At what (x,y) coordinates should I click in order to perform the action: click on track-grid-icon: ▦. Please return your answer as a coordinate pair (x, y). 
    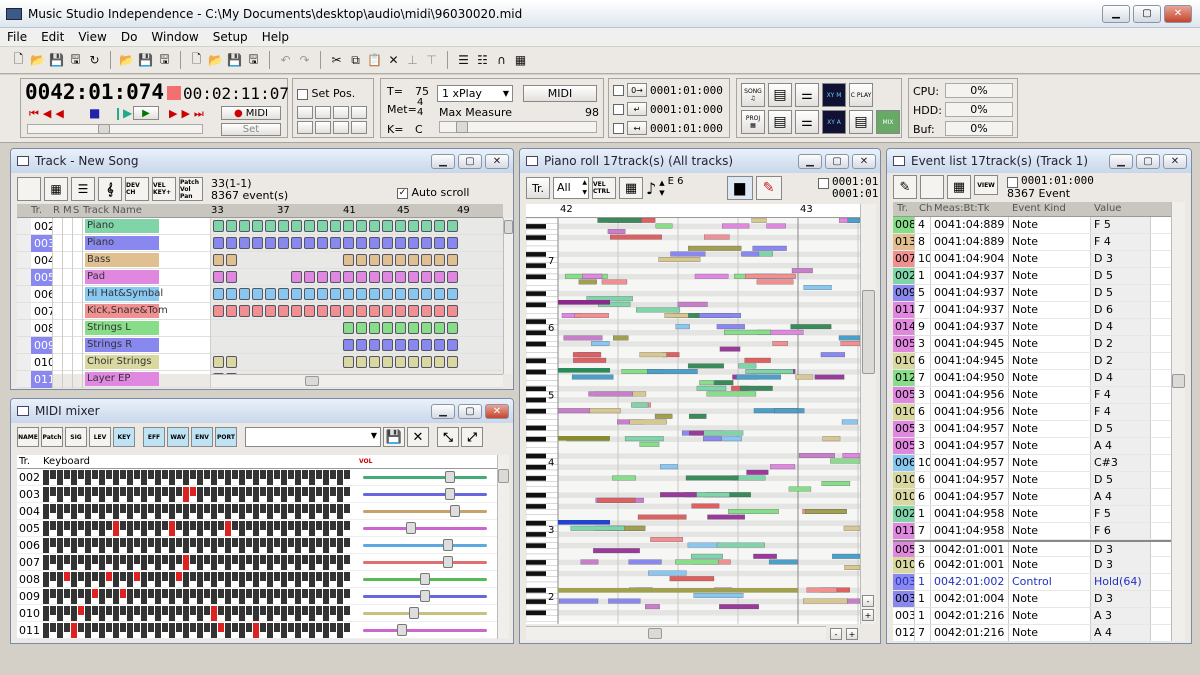
    Looking at the image, I should click on (56, 189).